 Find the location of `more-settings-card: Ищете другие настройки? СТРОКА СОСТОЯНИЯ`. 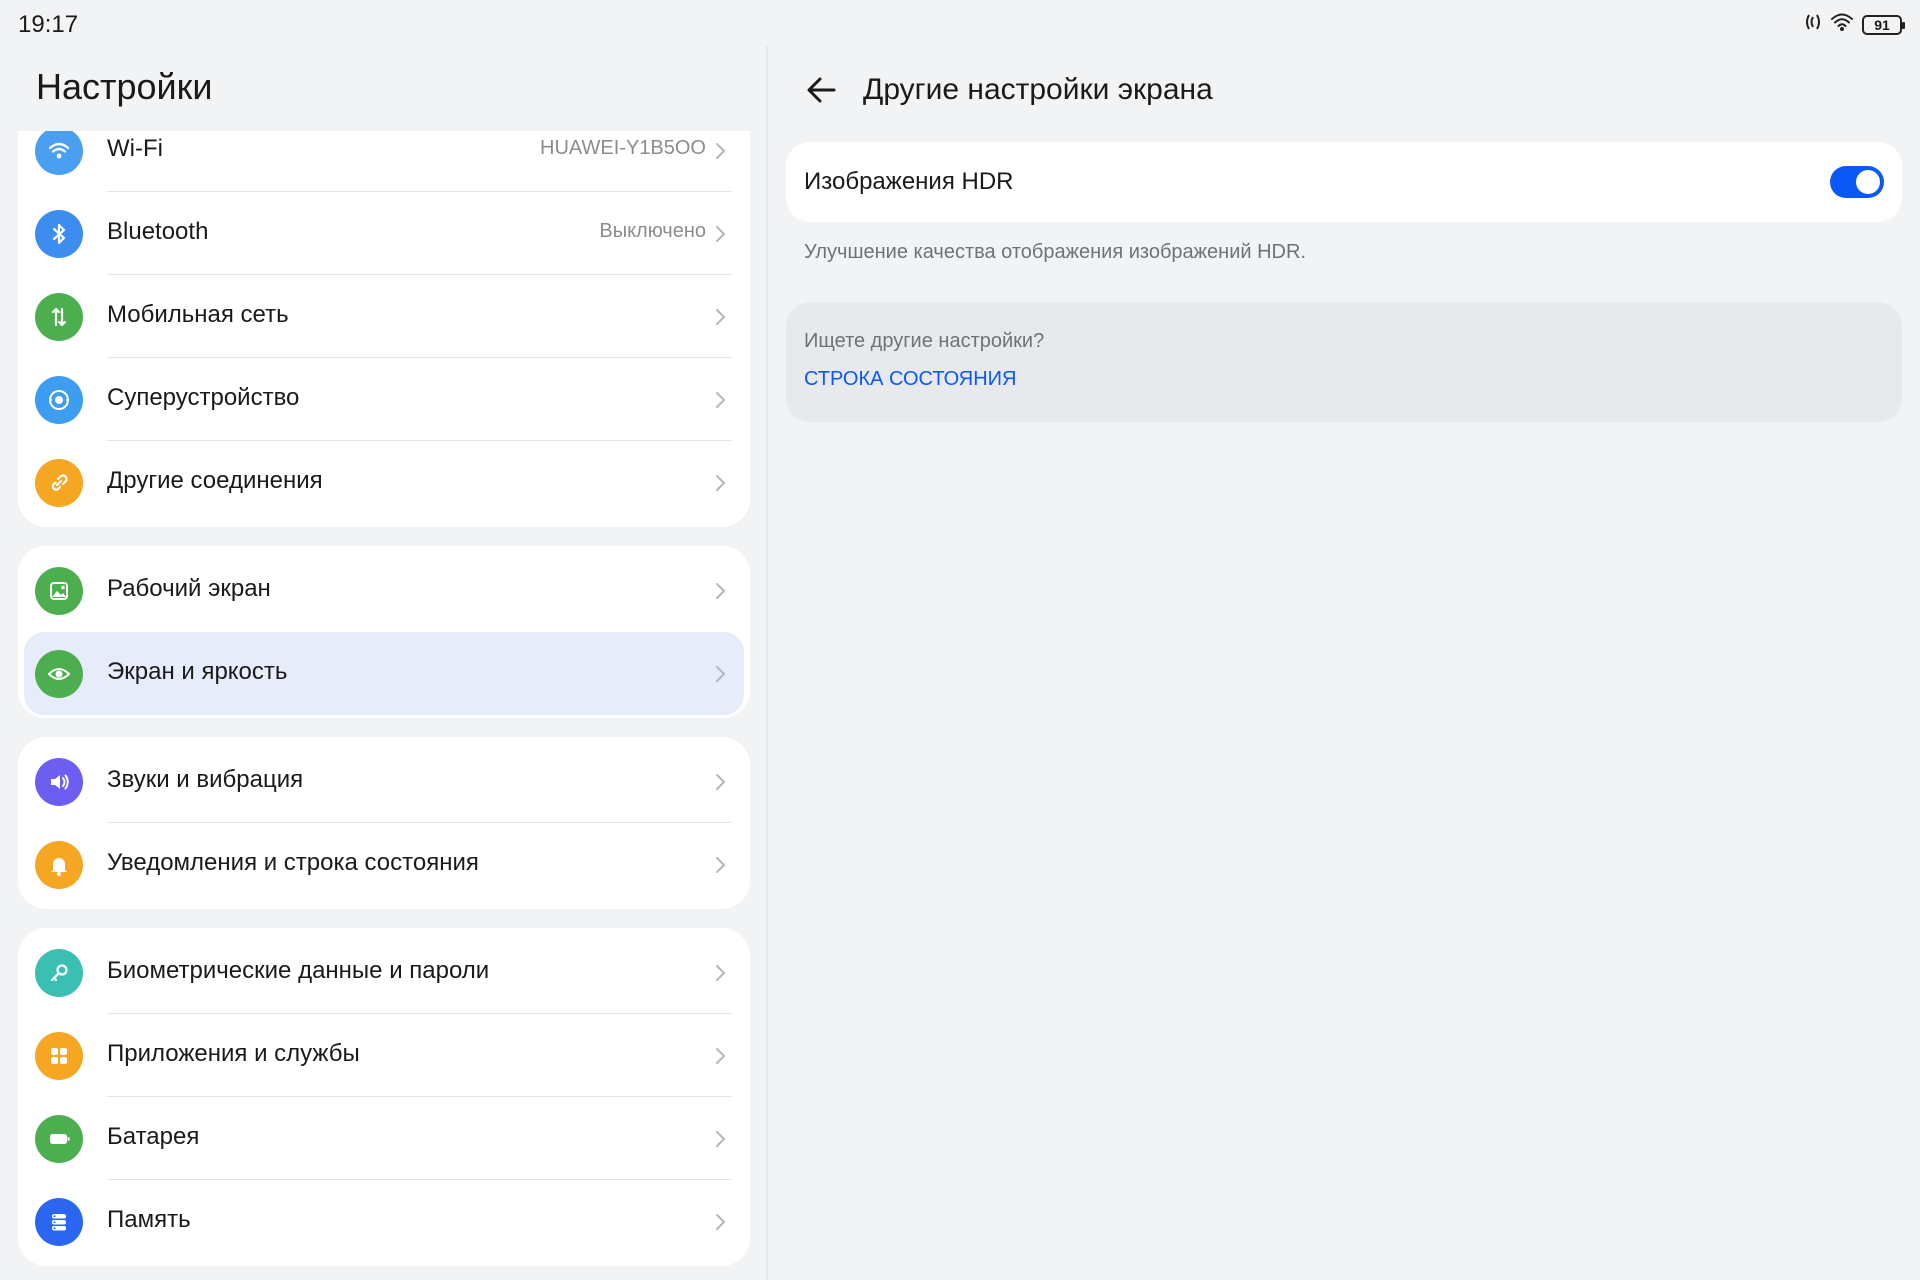

more-settings-card: Ищете другие настройки? СТРОКА СОСТОЯНИЯ is located at coordinates (1344, 362).